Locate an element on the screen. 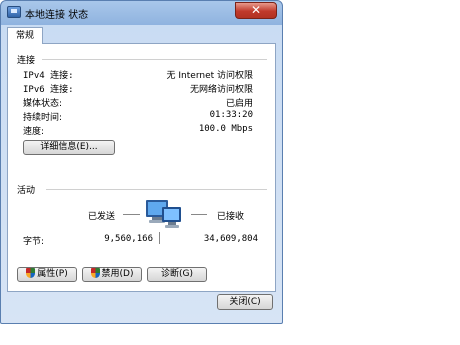  close-button: 关闭(C) is located at coordinates (245, 302).